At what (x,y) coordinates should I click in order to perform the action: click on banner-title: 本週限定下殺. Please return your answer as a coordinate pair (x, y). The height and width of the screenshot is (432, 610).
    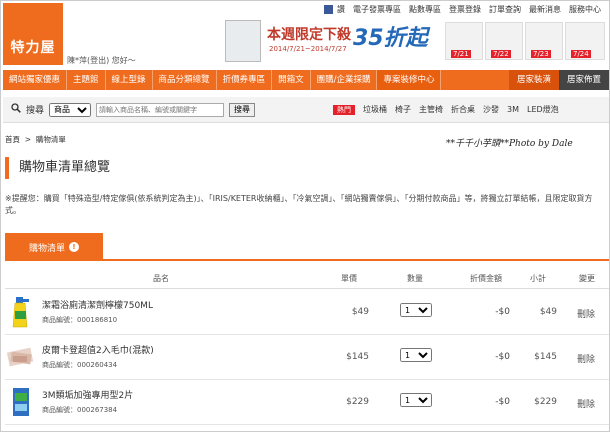
    Looking at the image, I should click on (309, 35).